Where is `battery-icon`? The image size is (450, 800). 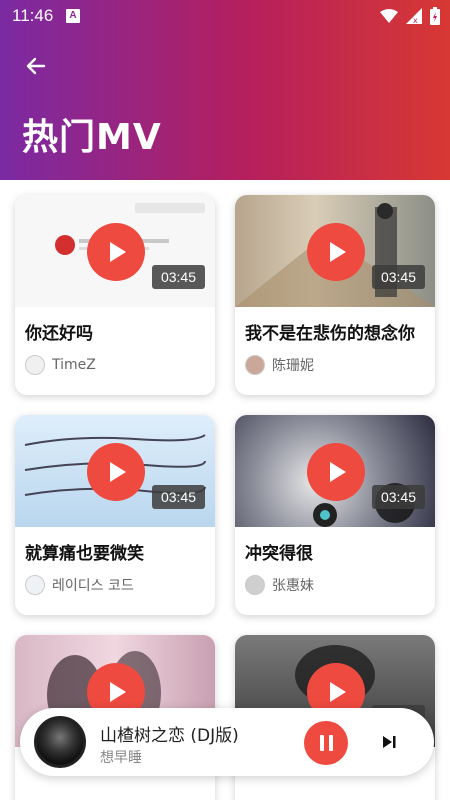 battery-icon is located at coordinates (435, 16).